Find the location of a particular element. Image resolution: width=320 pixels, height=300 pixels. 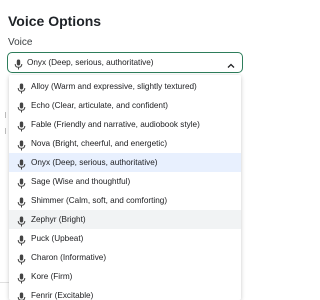

panel-title: Voice Options is located at coordinates (55, 21).